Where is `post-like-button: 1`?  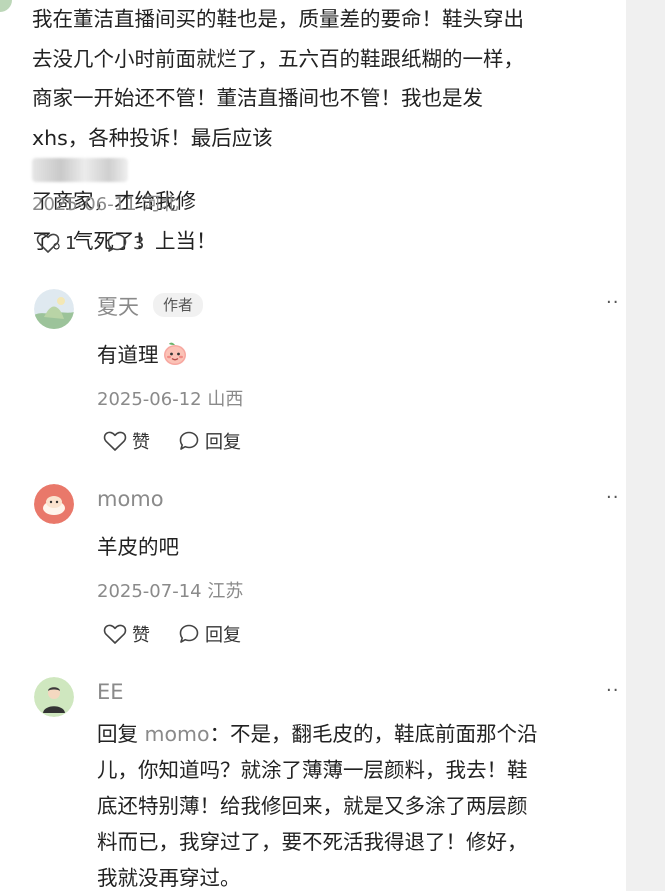 post-like-button: 1 is located at coordinates (56, 243).